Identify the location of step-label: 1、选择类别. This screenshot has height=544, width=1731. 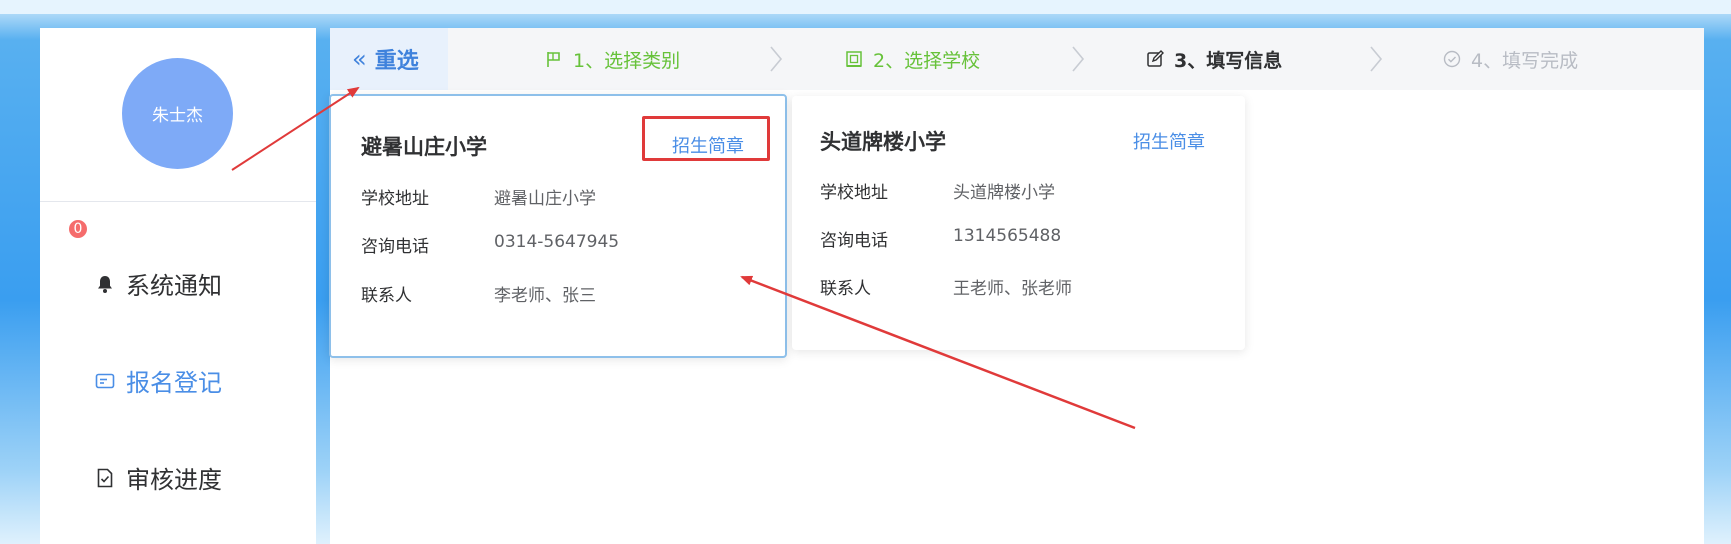
(627, 60).